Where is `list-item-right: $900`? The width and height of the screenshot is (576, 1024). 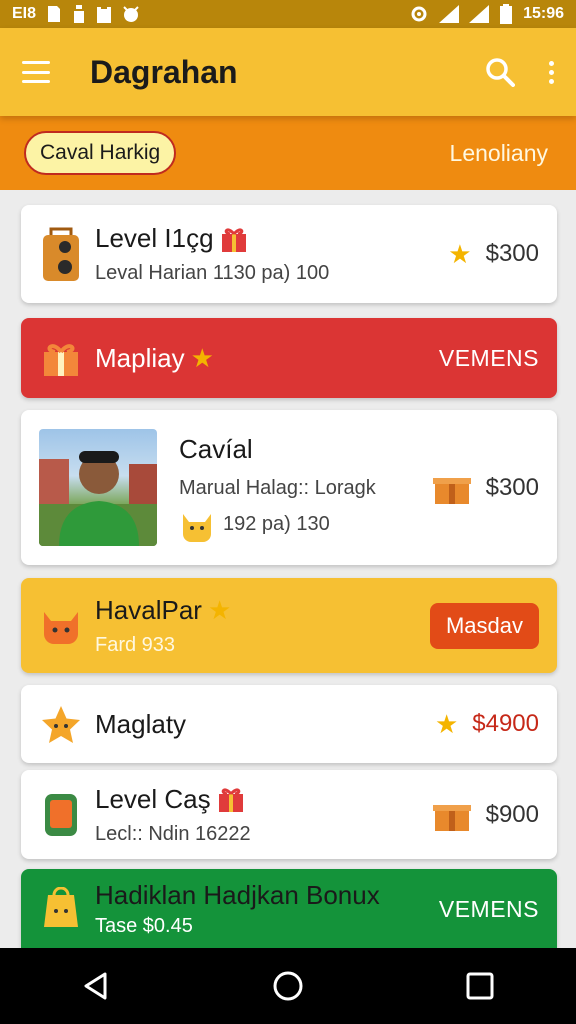
list-item-right: $900 is located at coordinates (485, 815).